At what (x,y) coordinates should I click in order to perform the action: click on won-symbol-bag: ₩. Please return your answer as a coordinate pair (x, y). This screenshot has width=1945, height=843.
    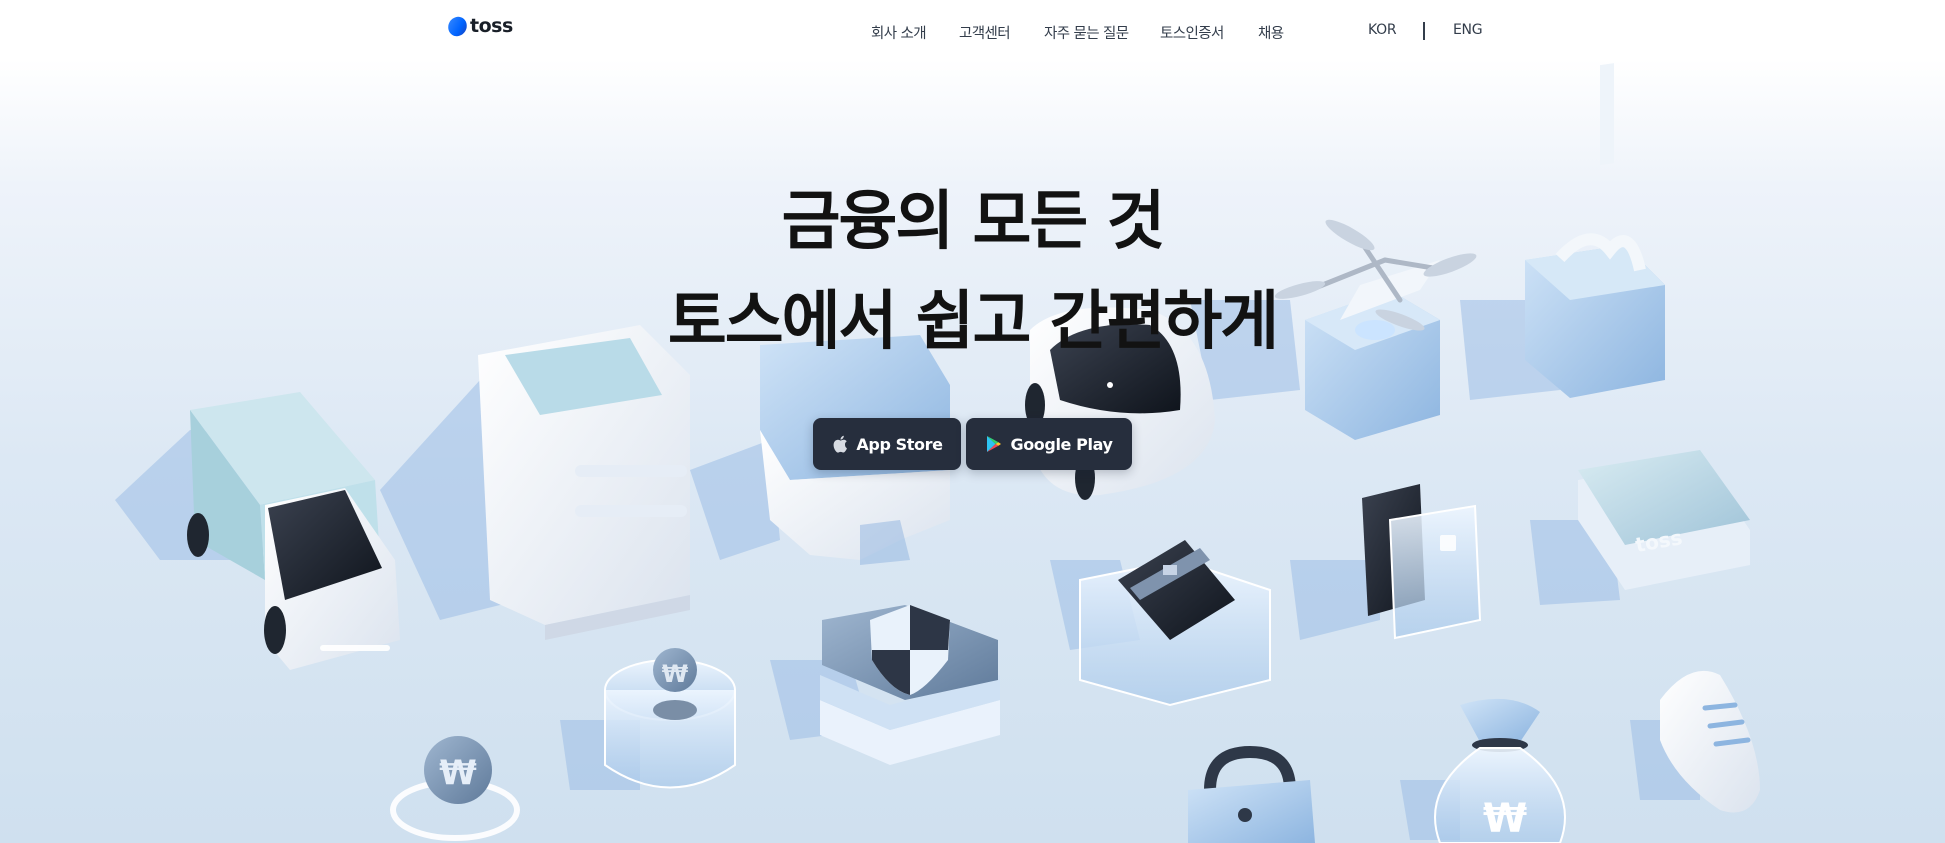
    Looking at the image, I should click on (1505, 819).